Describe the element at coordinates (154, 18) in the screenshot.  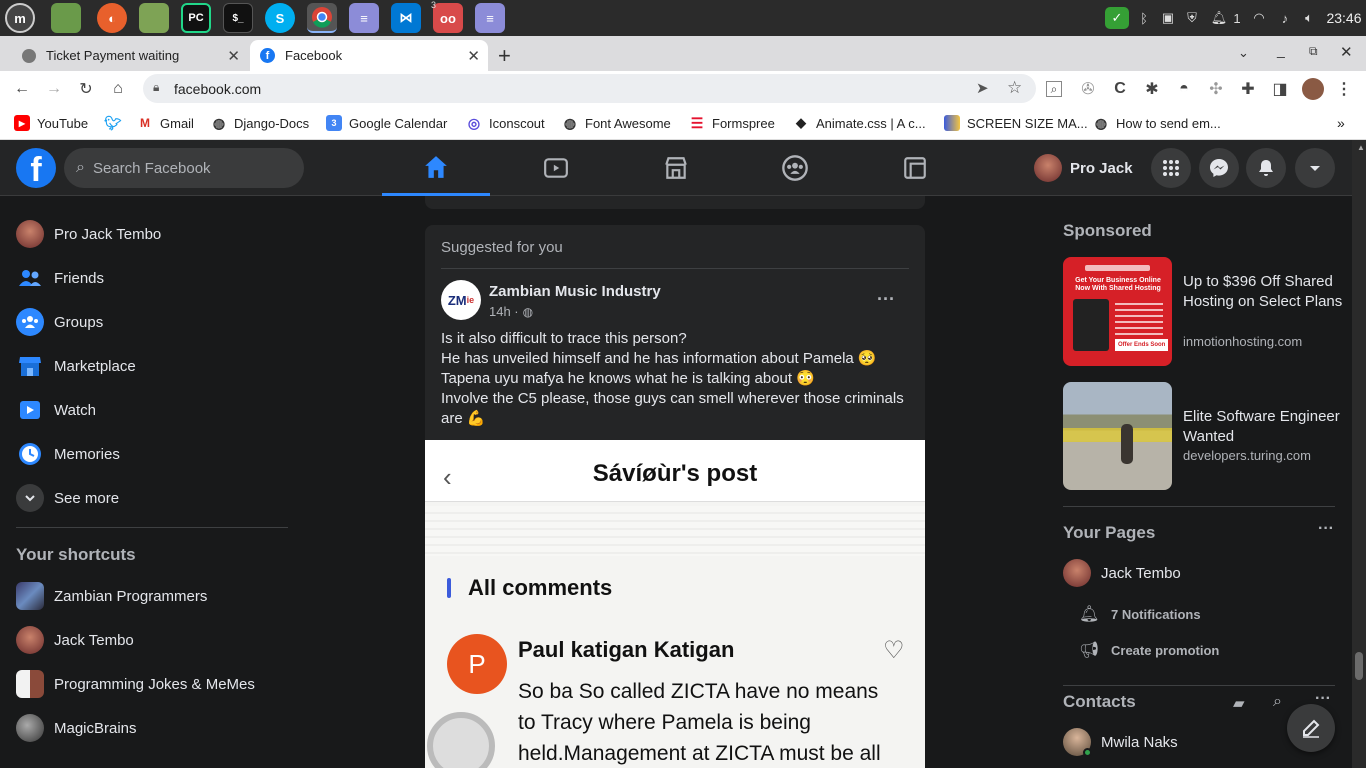
I see `folder-icon` at that location.